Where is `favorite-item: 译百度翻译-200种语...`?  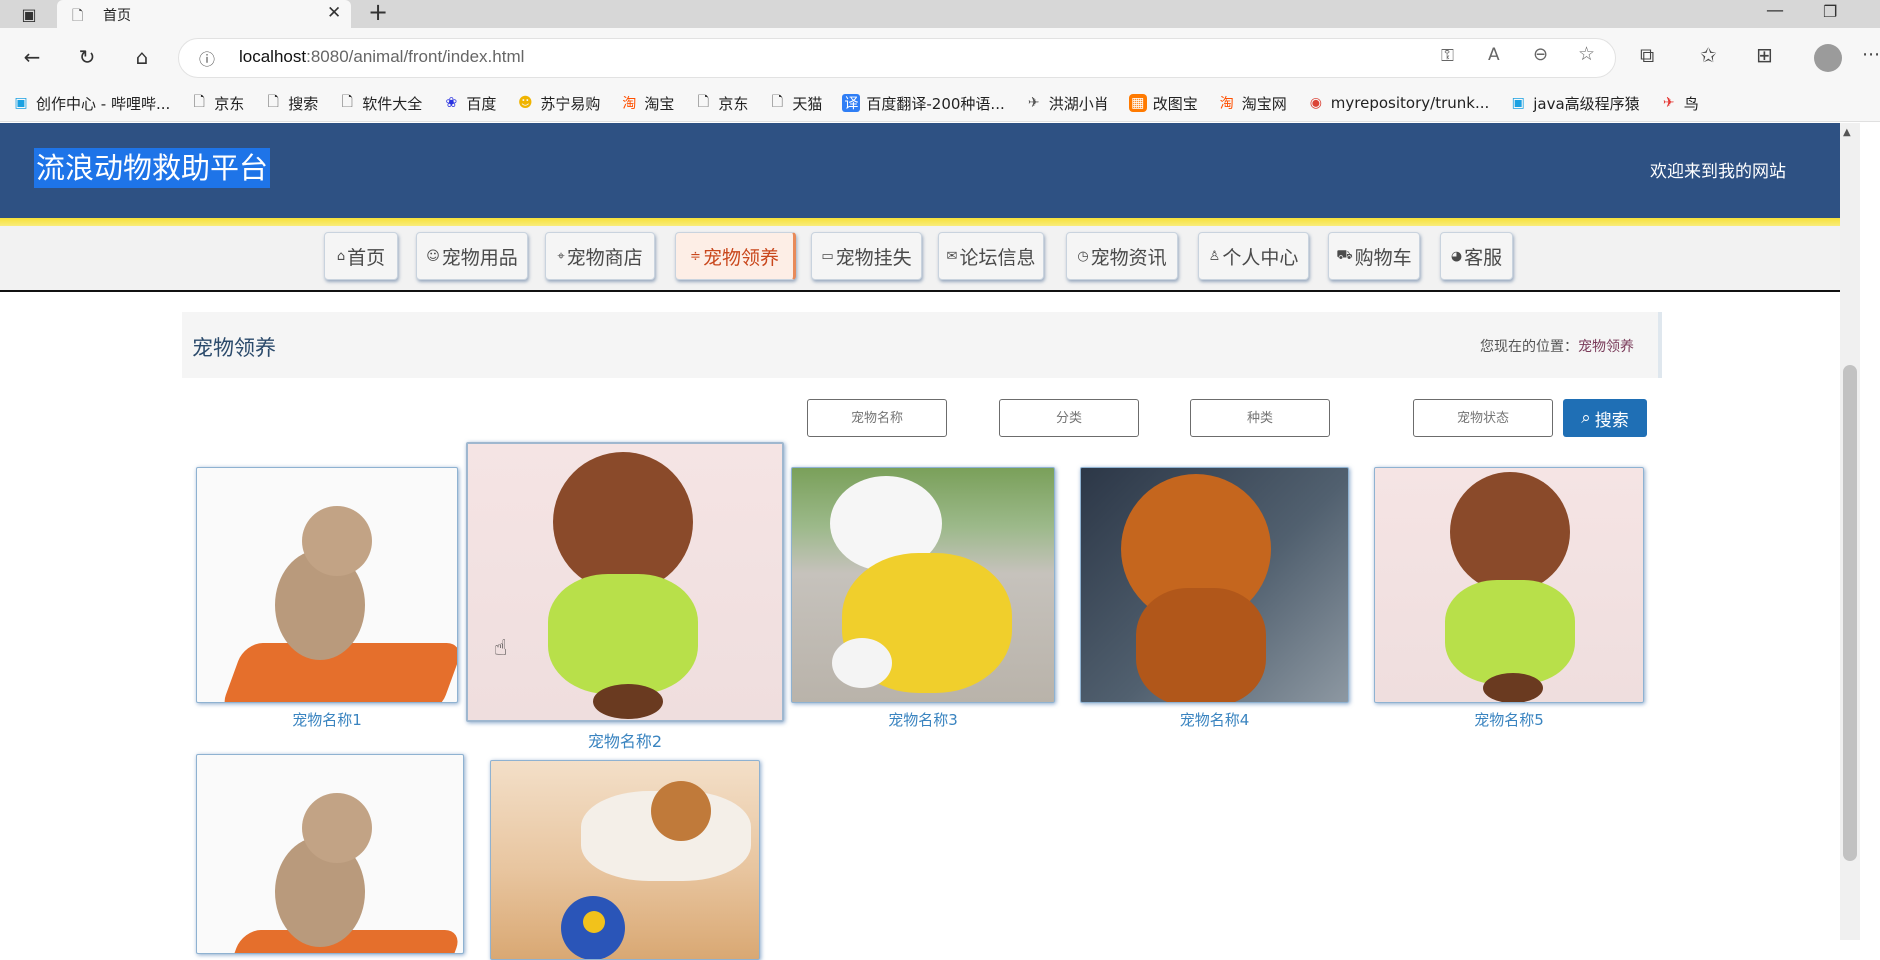 favorite-item: 译百度翻译-200种语... is located at coordinates (923, 103).